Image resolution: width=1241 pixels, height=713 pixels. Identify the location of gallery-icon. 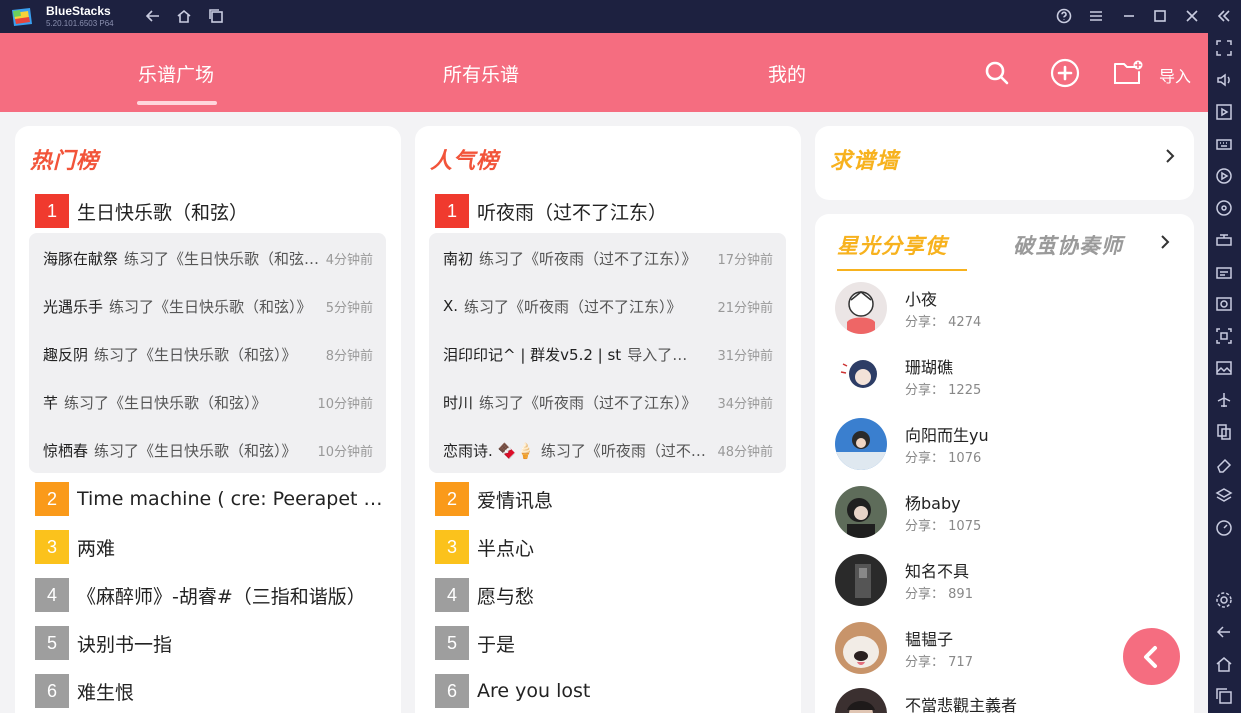
(1224, 368).